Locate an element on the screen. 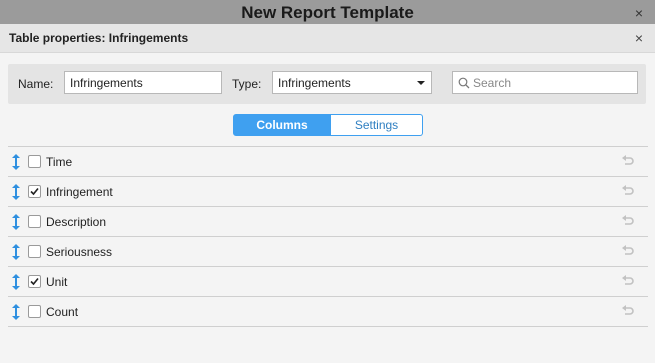  tab-columns: Columns is located at coordinates (282, 125).